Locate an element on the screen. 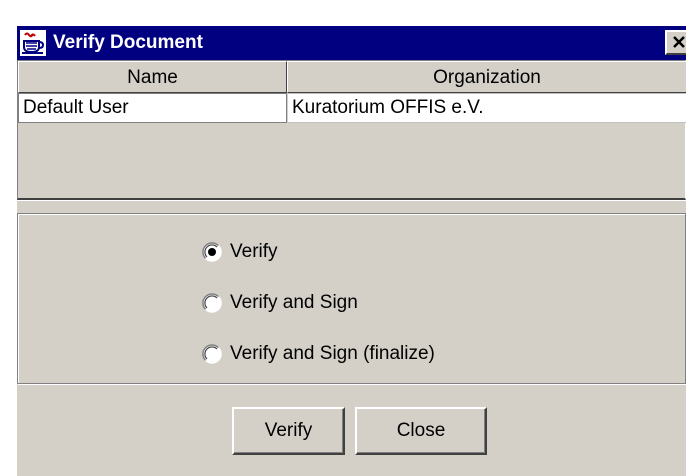 The height and width of the screenshot is (476, 686). radio-selected-icon is located at coordinates (212, 252).